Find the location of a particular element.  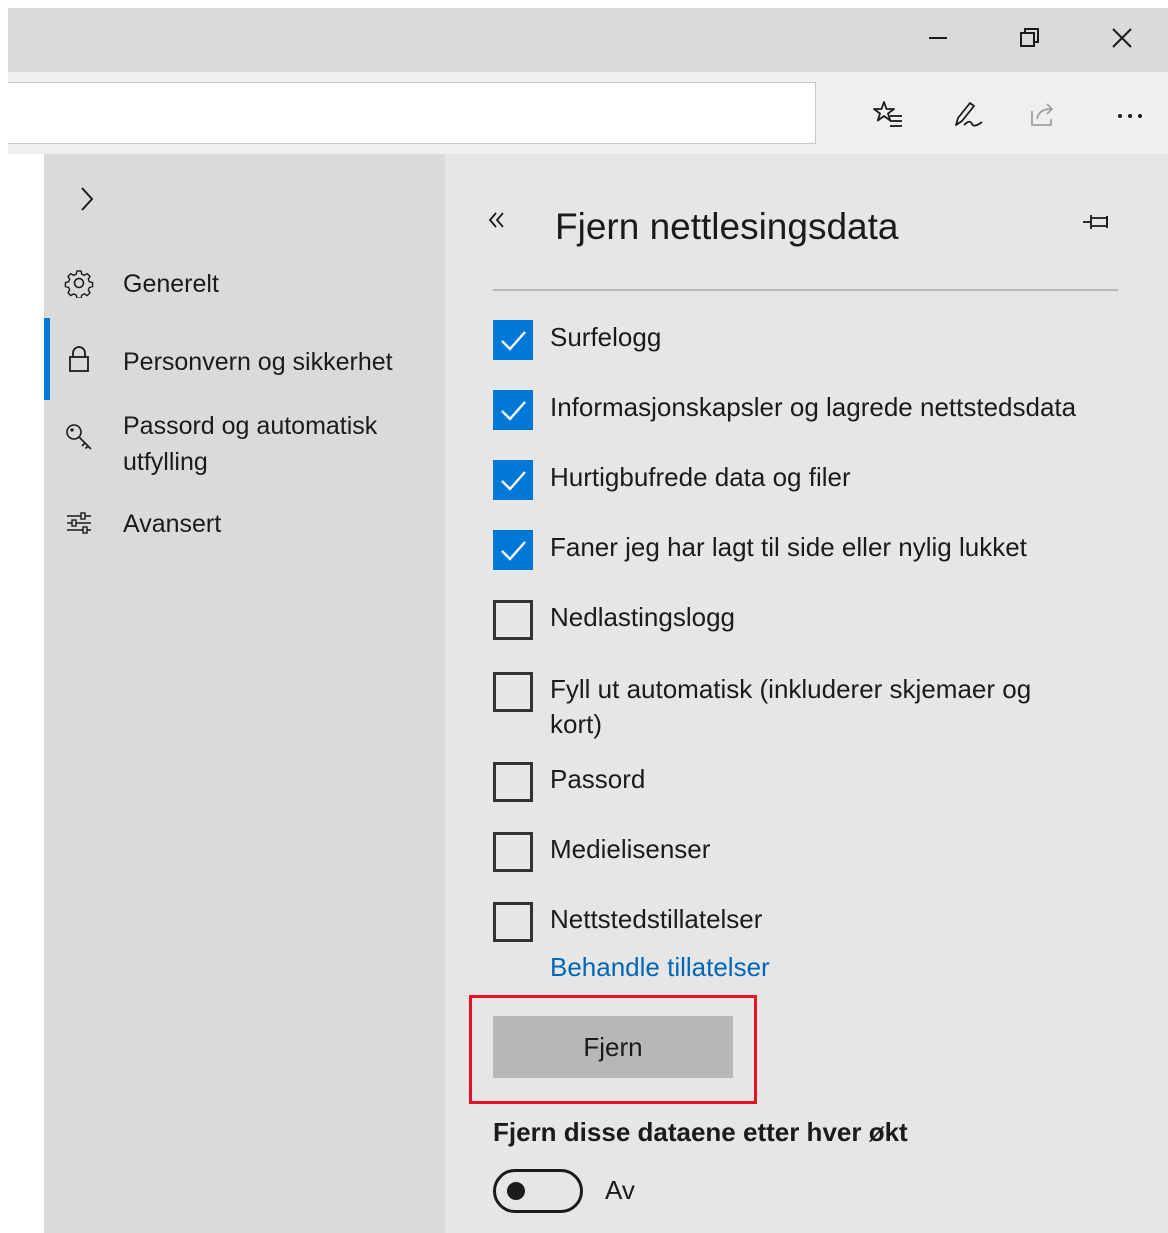

divider is located at coordinates (805, 290).